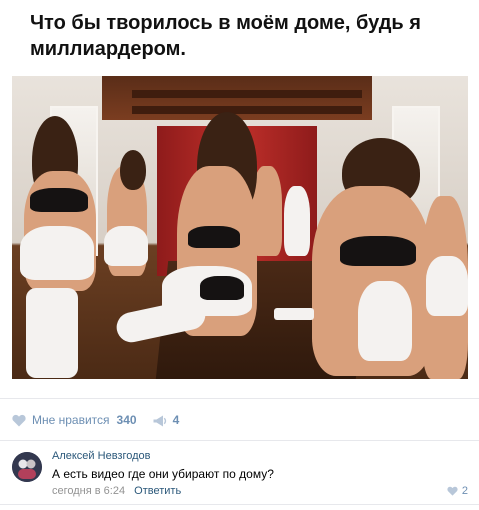 This screenshot has width=479, height=510. Describe the element at coordinates (27, 467) in the screenshot. I see `avatar` at that location.